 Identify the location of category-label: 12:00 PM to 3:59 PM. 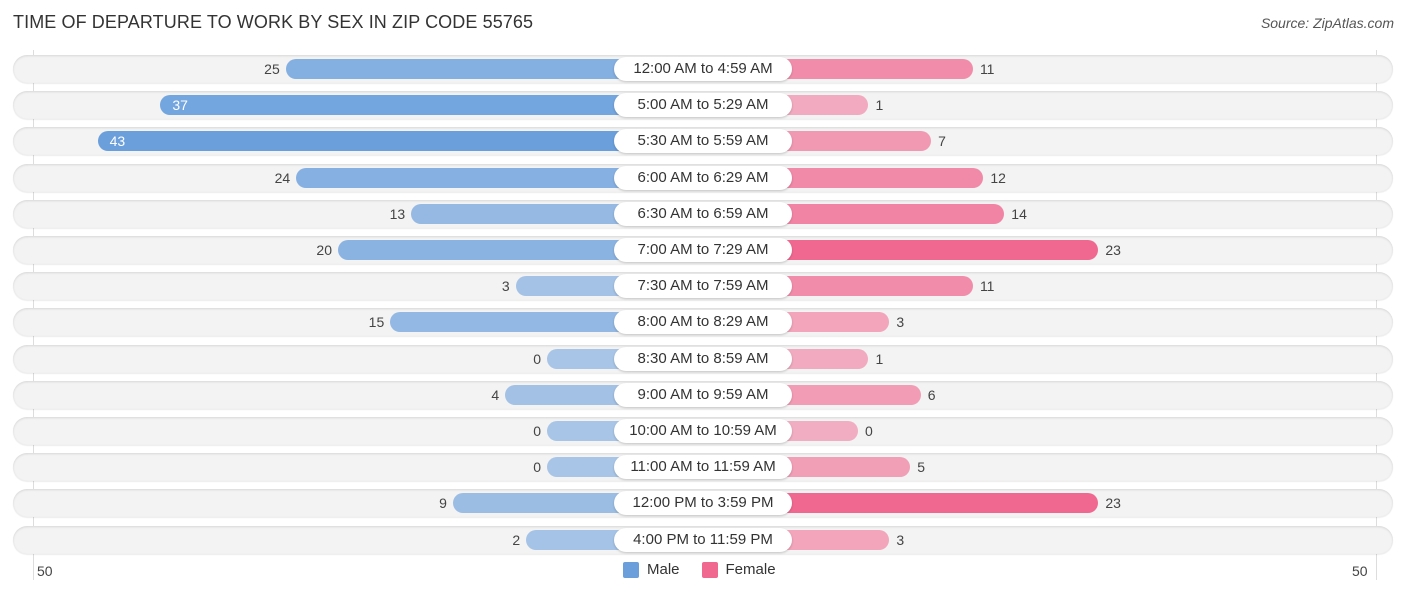
(703, 503).